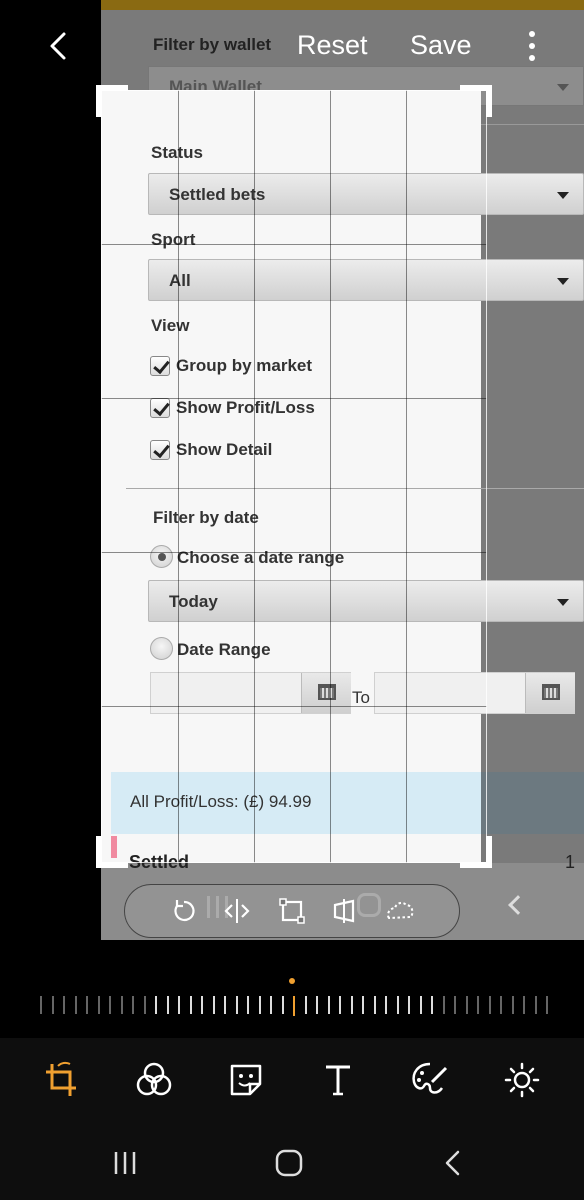  Describe the element at coordinates (112, 101) in the screenshot. I see `crop-handle-top-left` at that location.